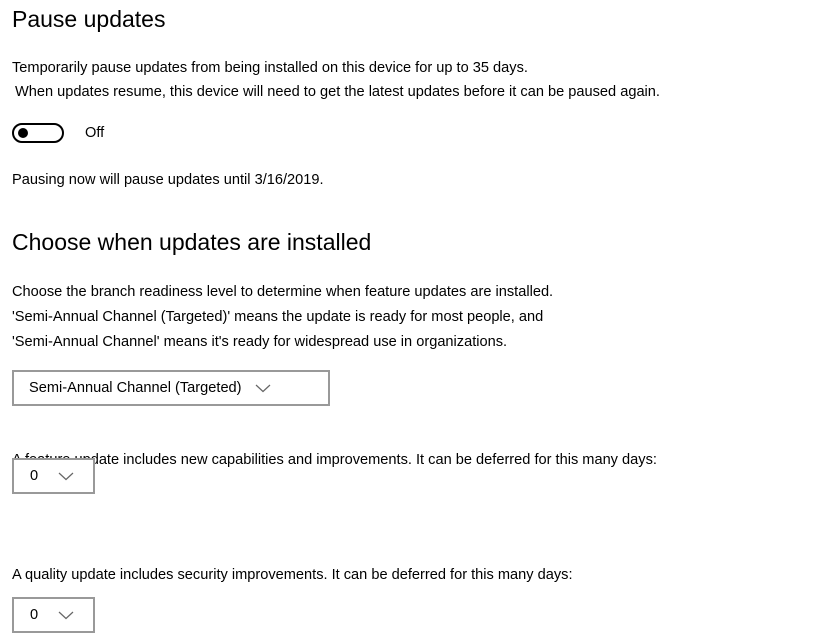 This screenshot has height=633, width=820. What do you see at coordinates (23, 133) in the screenshot?
I see `toggle-knob` at bounding box center [23, 133].